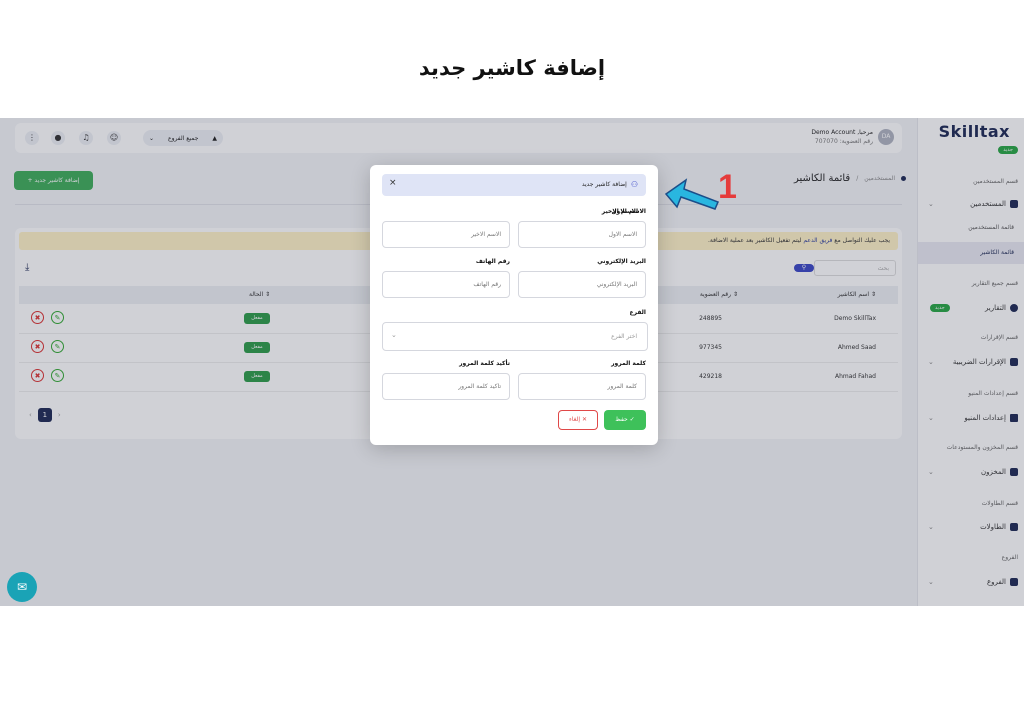 This screenshot has width=1024, height=724. I want to click on annotation-number: 1, so click(727, 187).